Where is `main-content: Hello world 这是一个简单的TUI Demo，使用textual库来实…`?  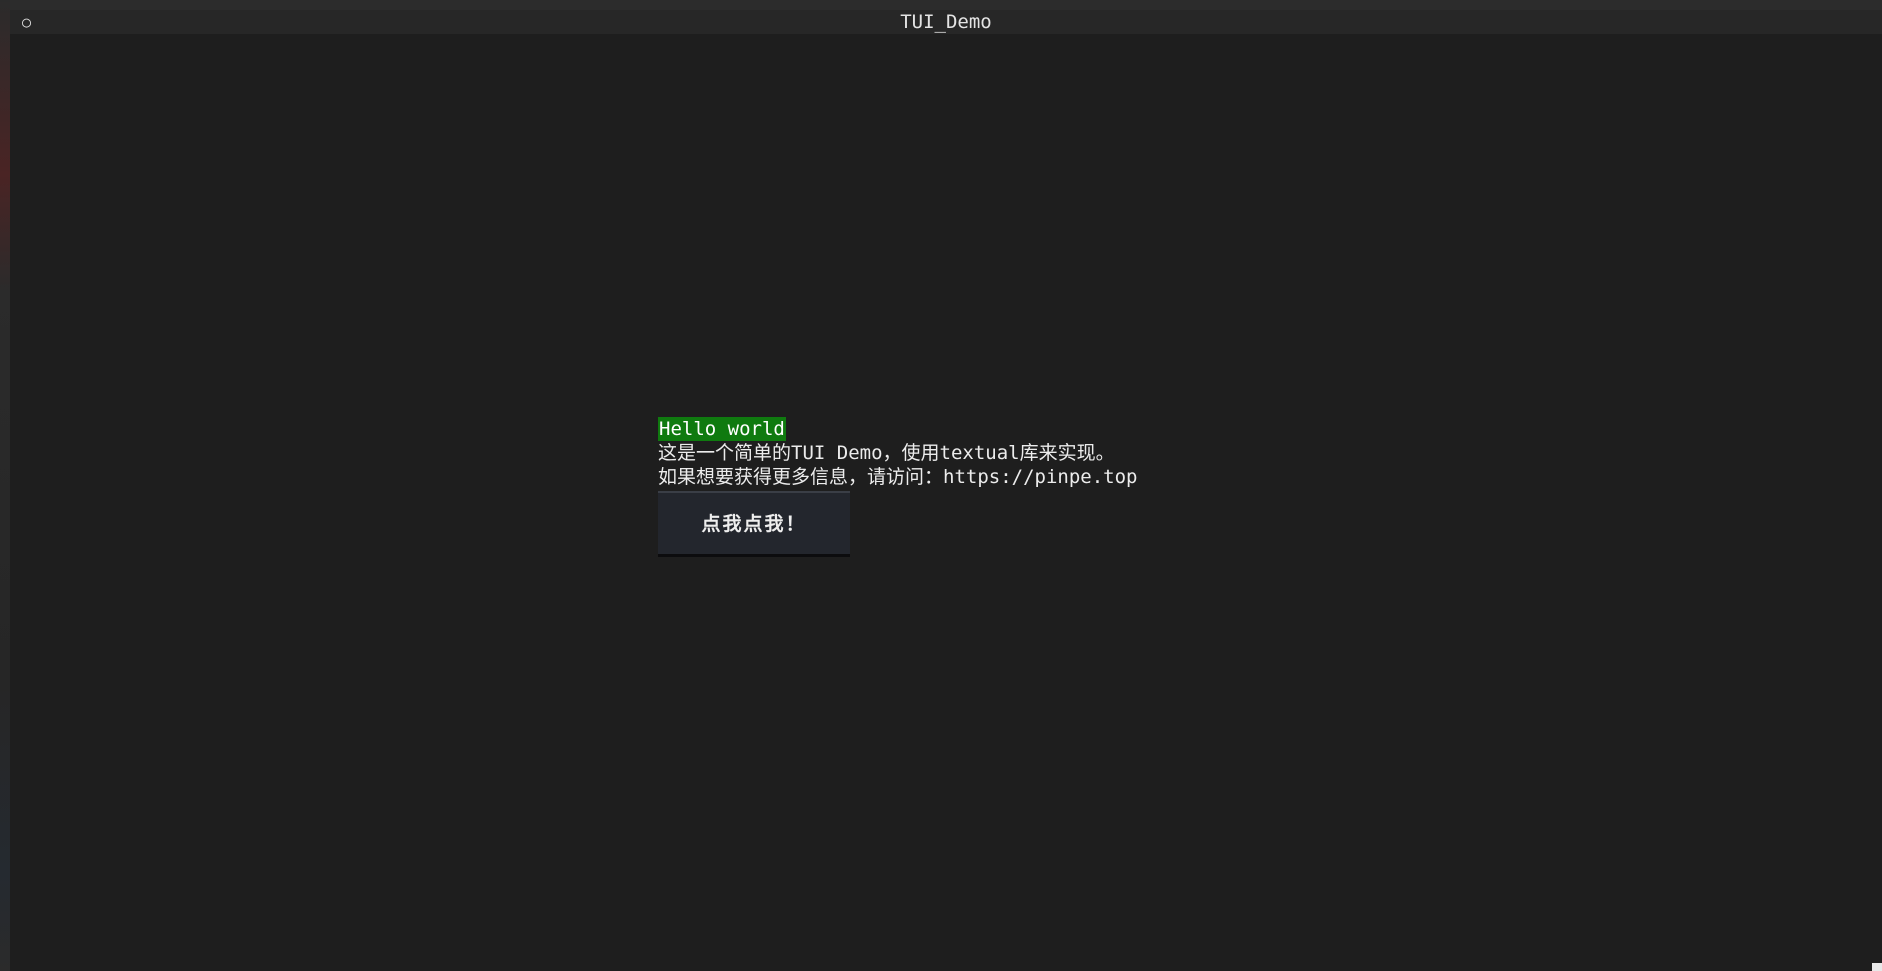 main-content: Hello world 这是一个简单的TUI Demo，使用textual库来实… is located at coordinates (897, 487).